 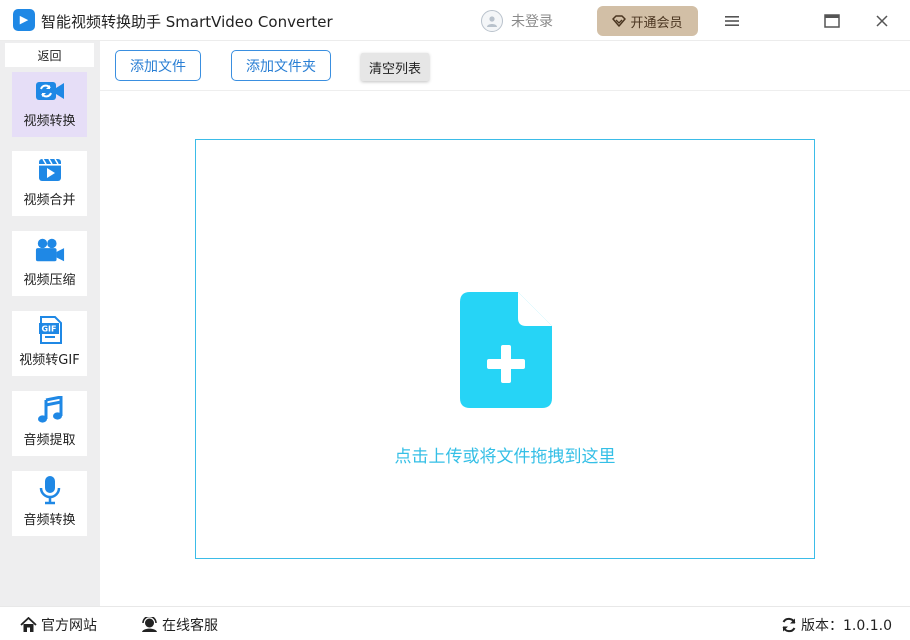 I want to click on sidebar-item-audio-extract: 音频提取, so click(x=49, y=423).